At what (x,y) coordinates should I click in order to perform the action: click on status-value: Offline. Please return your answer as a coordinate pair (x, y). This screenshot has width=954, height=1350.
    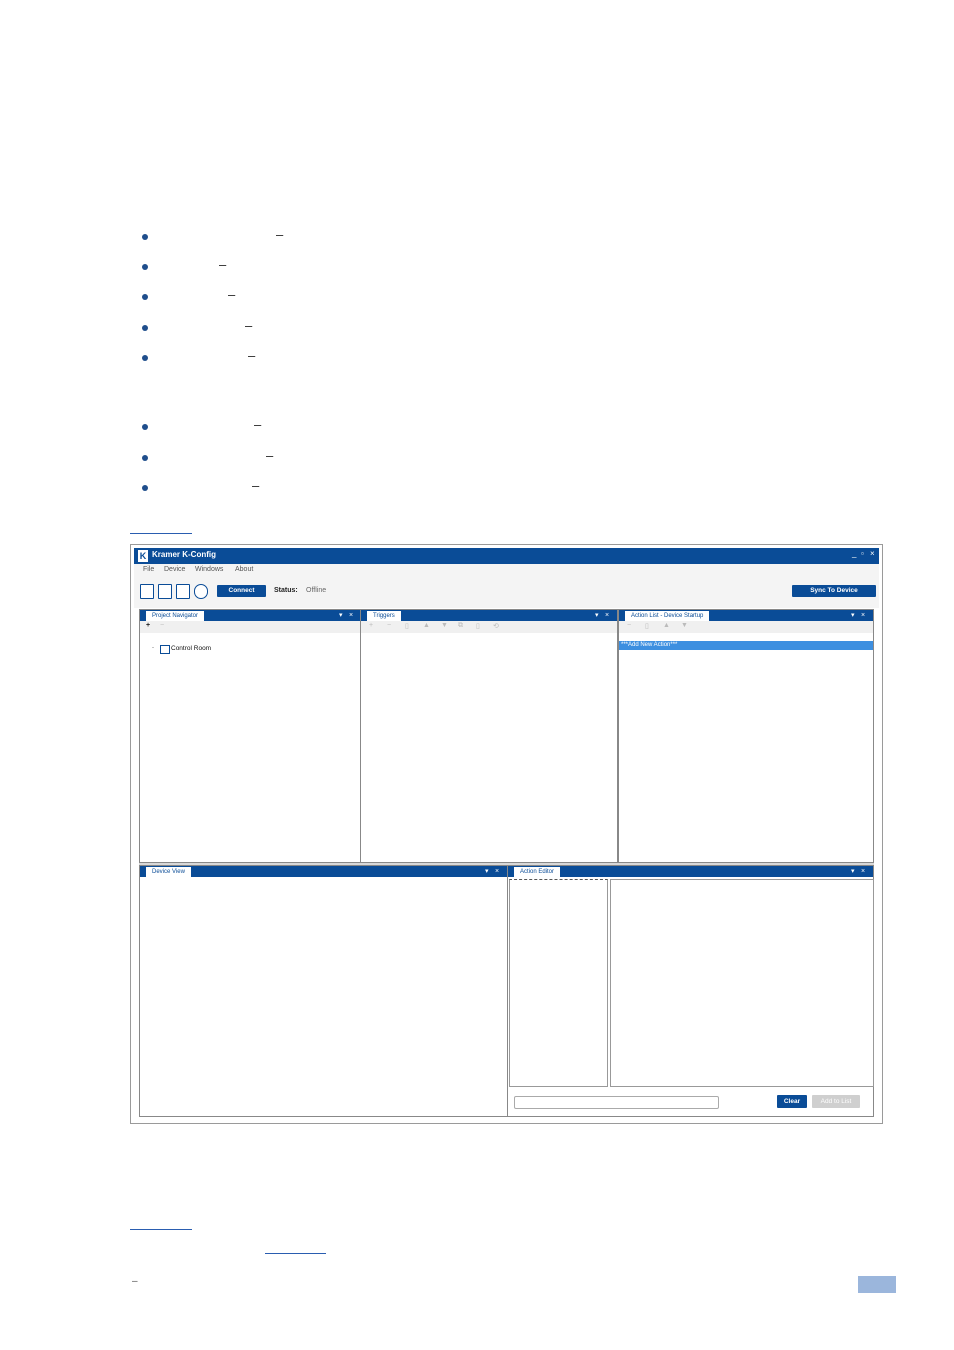
    Looking at the image, I should click on (316, 590).